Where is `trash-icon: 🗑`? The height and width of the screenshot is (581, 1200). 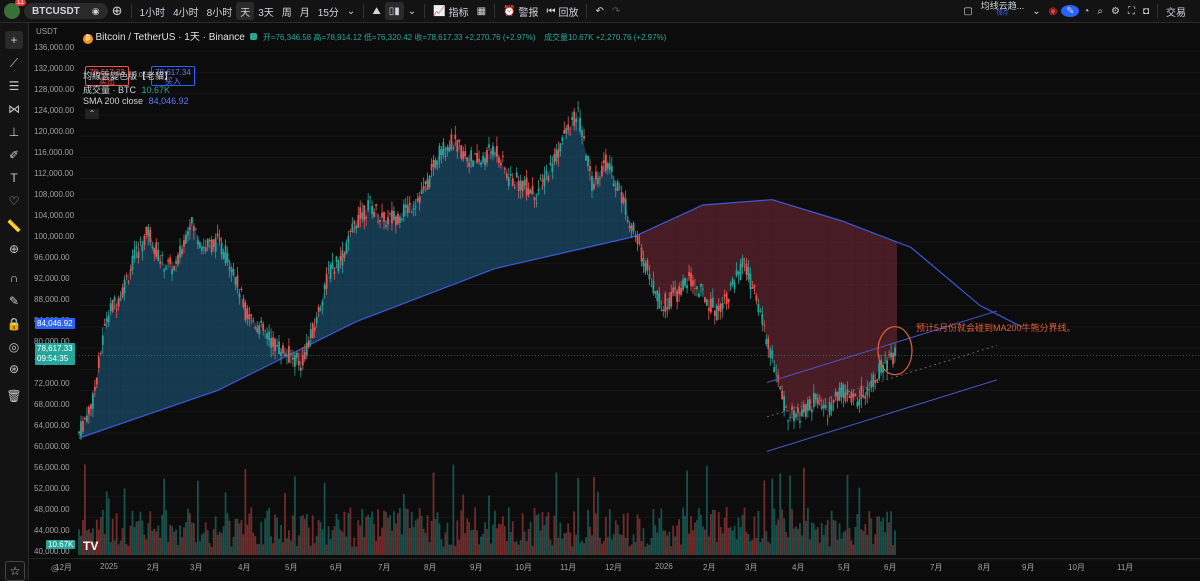
trash-icon: 🗑 is located at coordinates (14, 396).